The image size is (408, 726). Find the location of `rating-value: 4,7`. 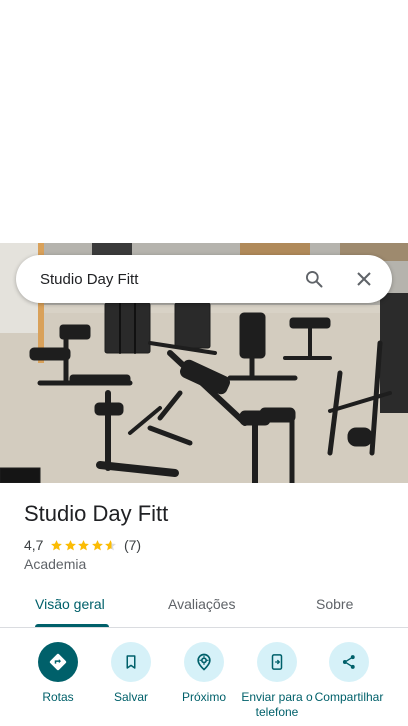

rating-value: 4,7 is located at coordinates (34, 545).